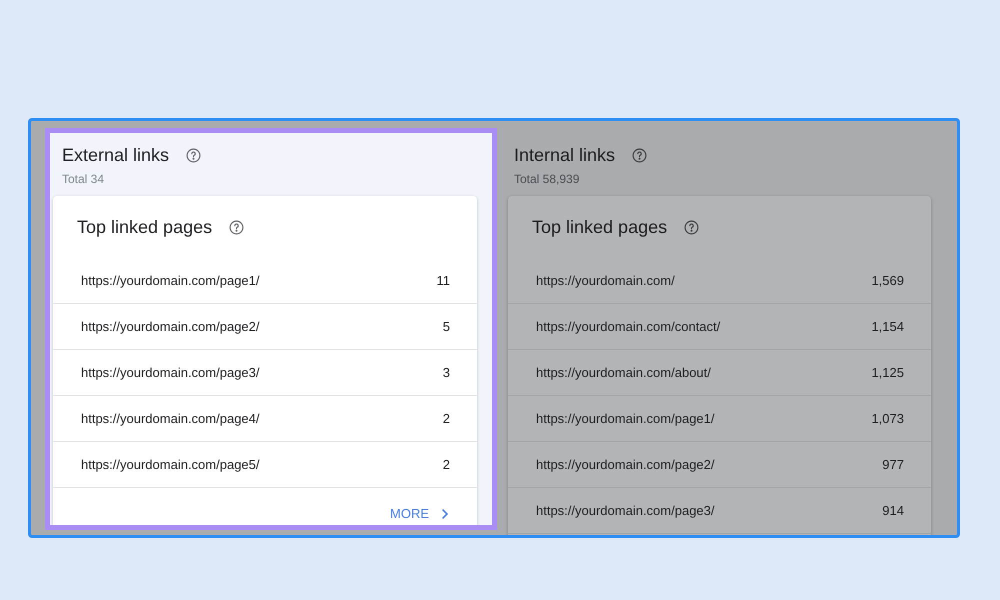  I want to click on page-url: https://yourdomain.com/, so click(605, 280).